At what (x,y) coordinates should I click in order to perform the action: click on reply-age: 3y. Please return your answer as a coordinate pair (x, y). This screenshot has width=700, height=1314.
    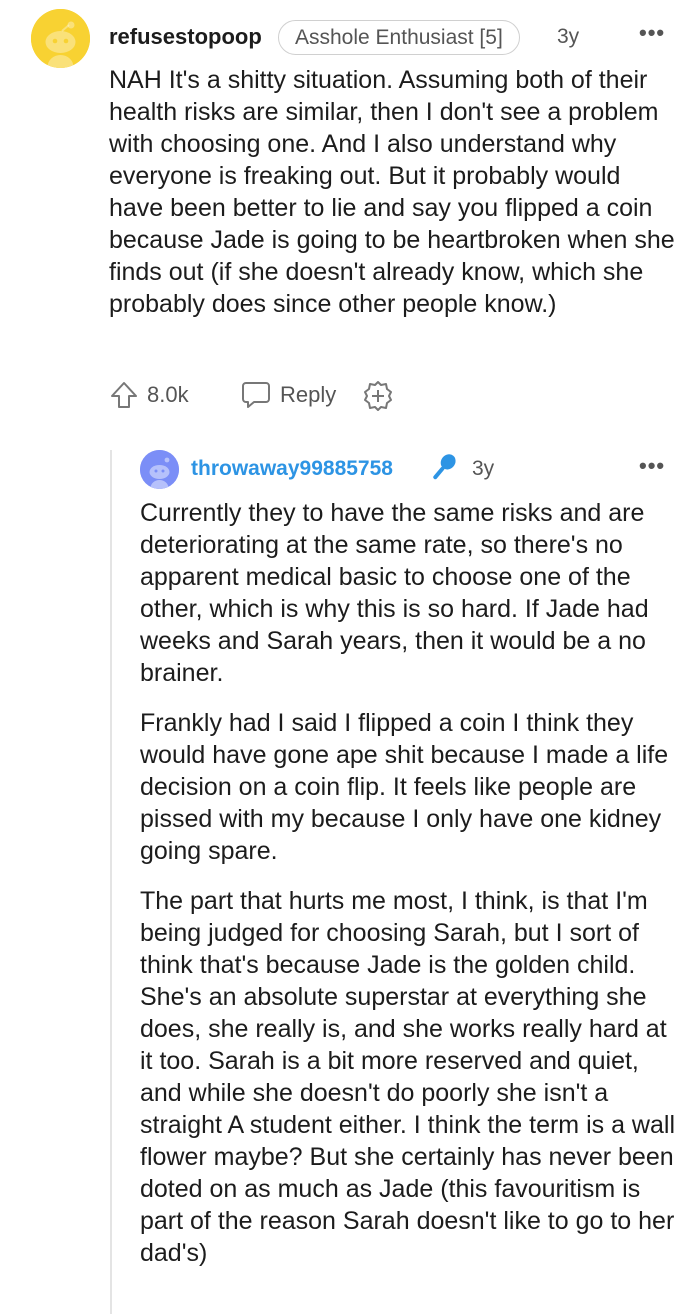
    Looking at the image, I should click on (483, 468).